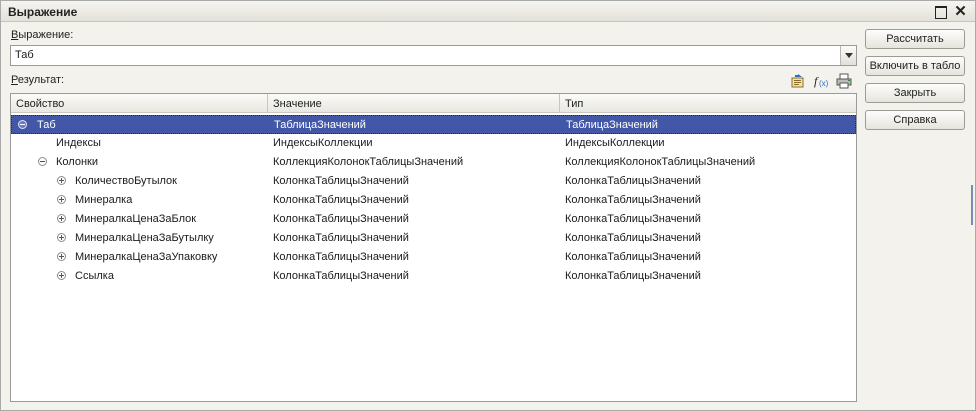 The width and height of the screenshot is (976, 411). I want to click on row-type: КоллекцияКолонокТаблицыЗначений, so click(660, 162).